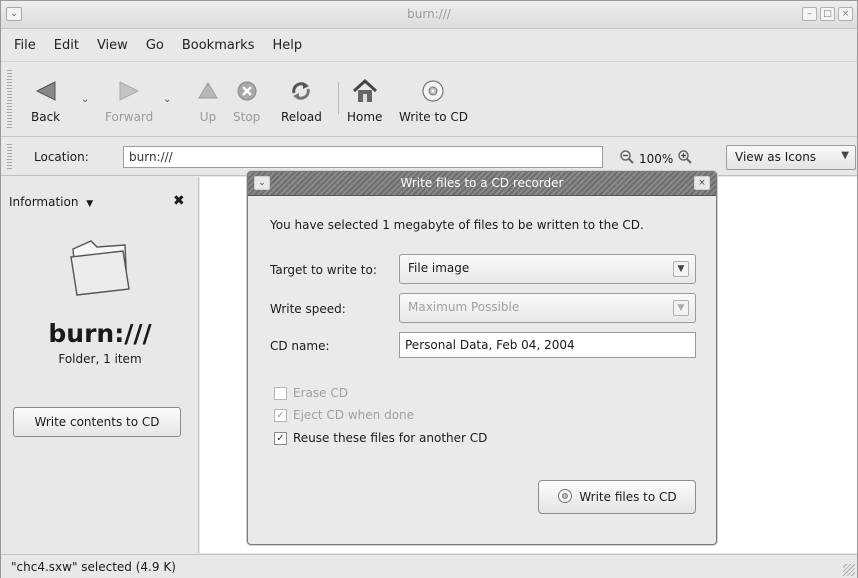 This screenshot has width=858, height=578. What do you see at coordinates (44, 202) in the screenshot?
I see `sidepane-title: Information` at bounding box center [44, 202].